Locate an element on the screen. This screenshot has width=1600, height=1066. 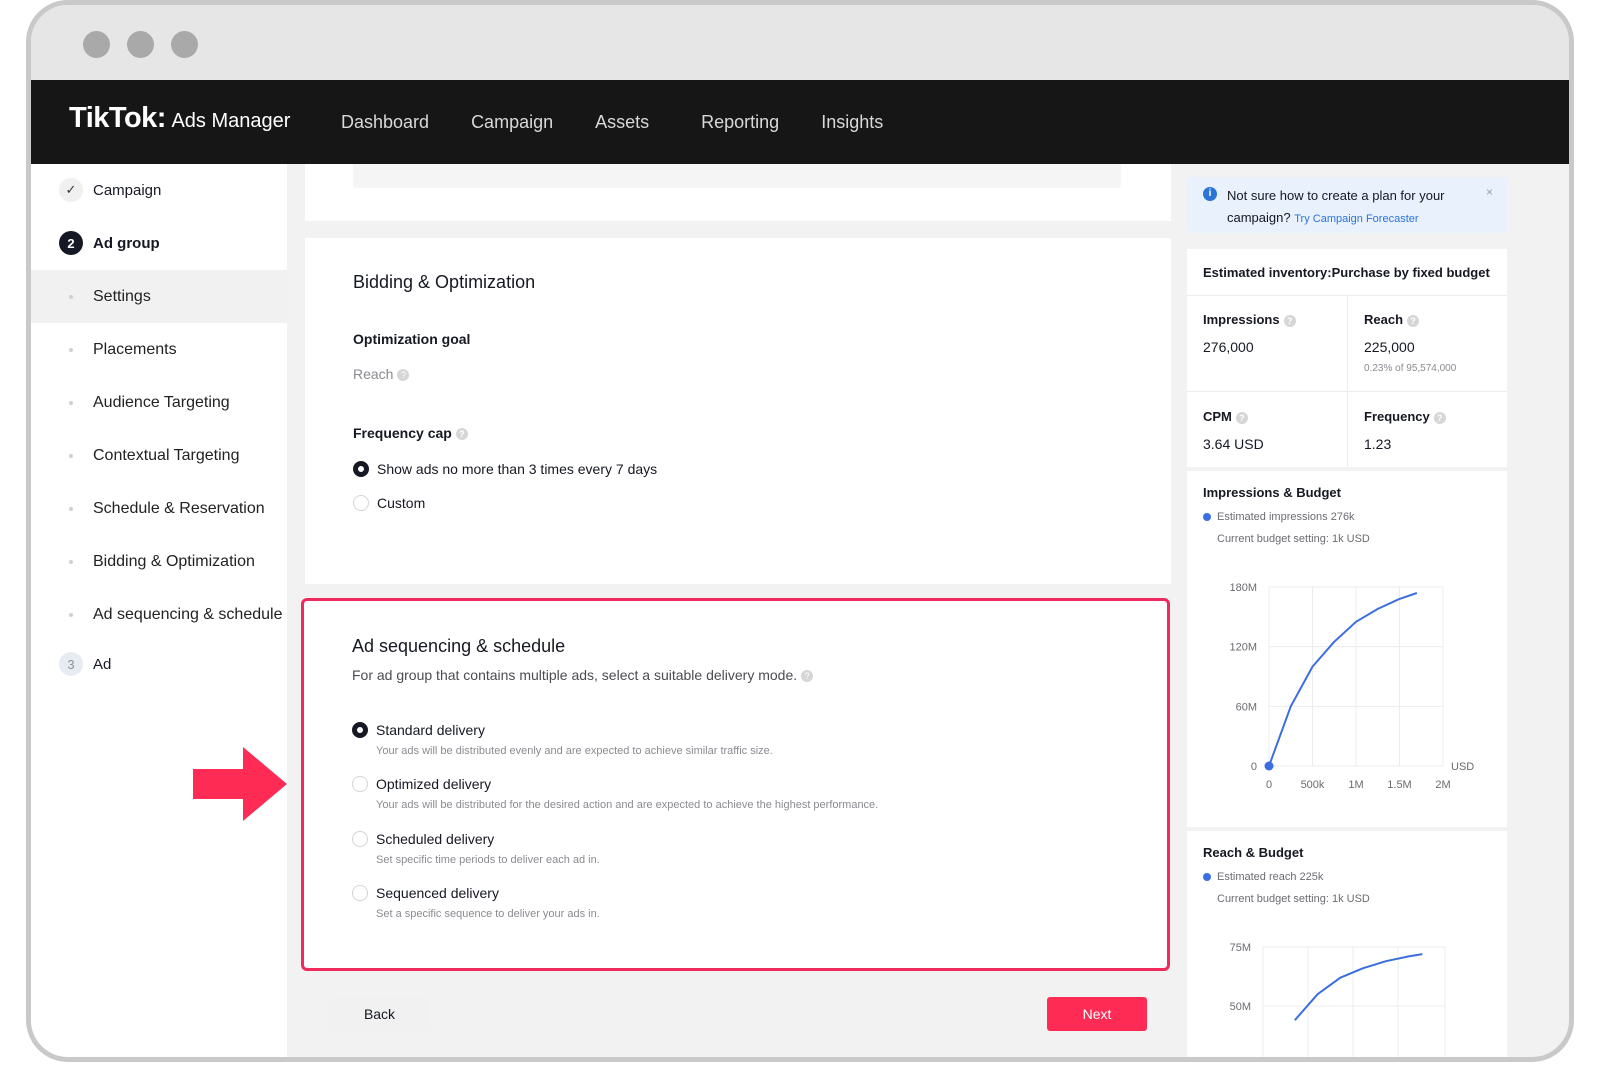
legend-label: Estimated impressions 276k is located at coordinates (1286, 517).